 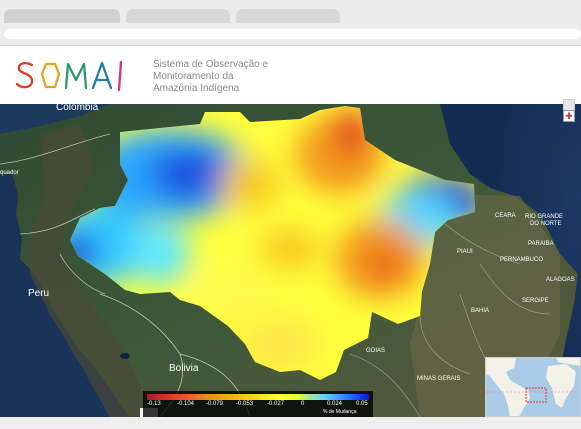 What do you see at coordinates (521, 260) in the screenshot?
I see `label-pernambuco: PERNAMBUCO` at bounding box center [521, 260].